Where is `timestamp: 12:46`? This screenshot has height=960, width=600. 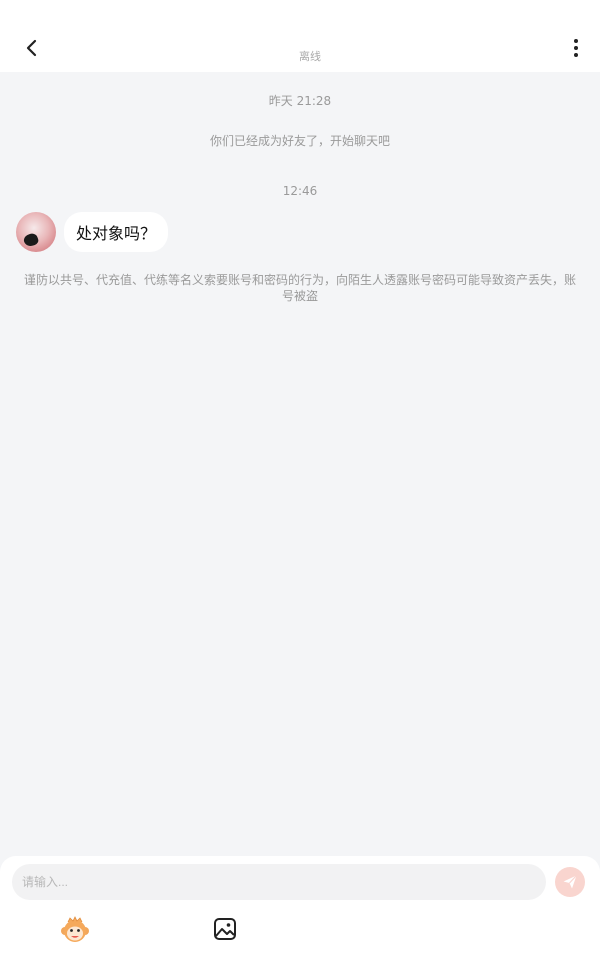
timestamp: 12:46 is located at coordinates (300, 191).